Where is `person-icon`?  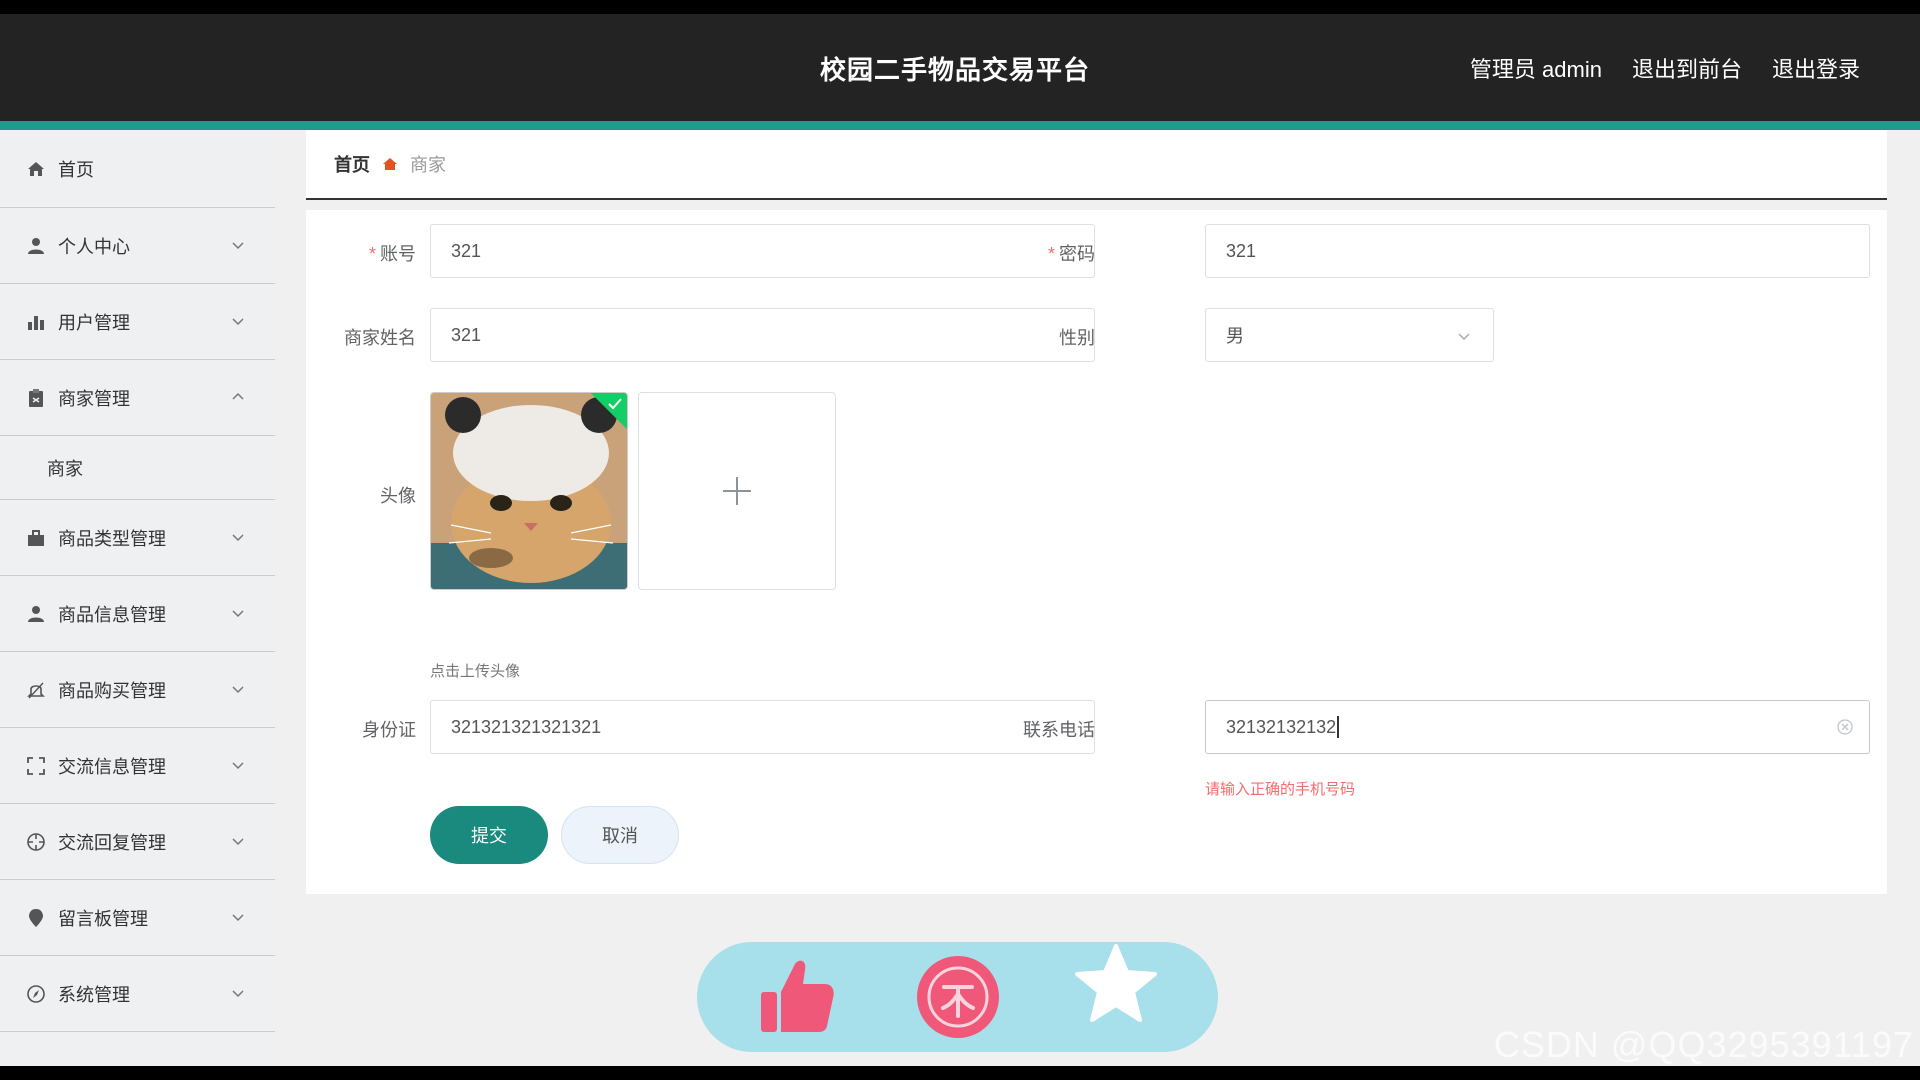
person-icon is located at coordinates (36, 614).